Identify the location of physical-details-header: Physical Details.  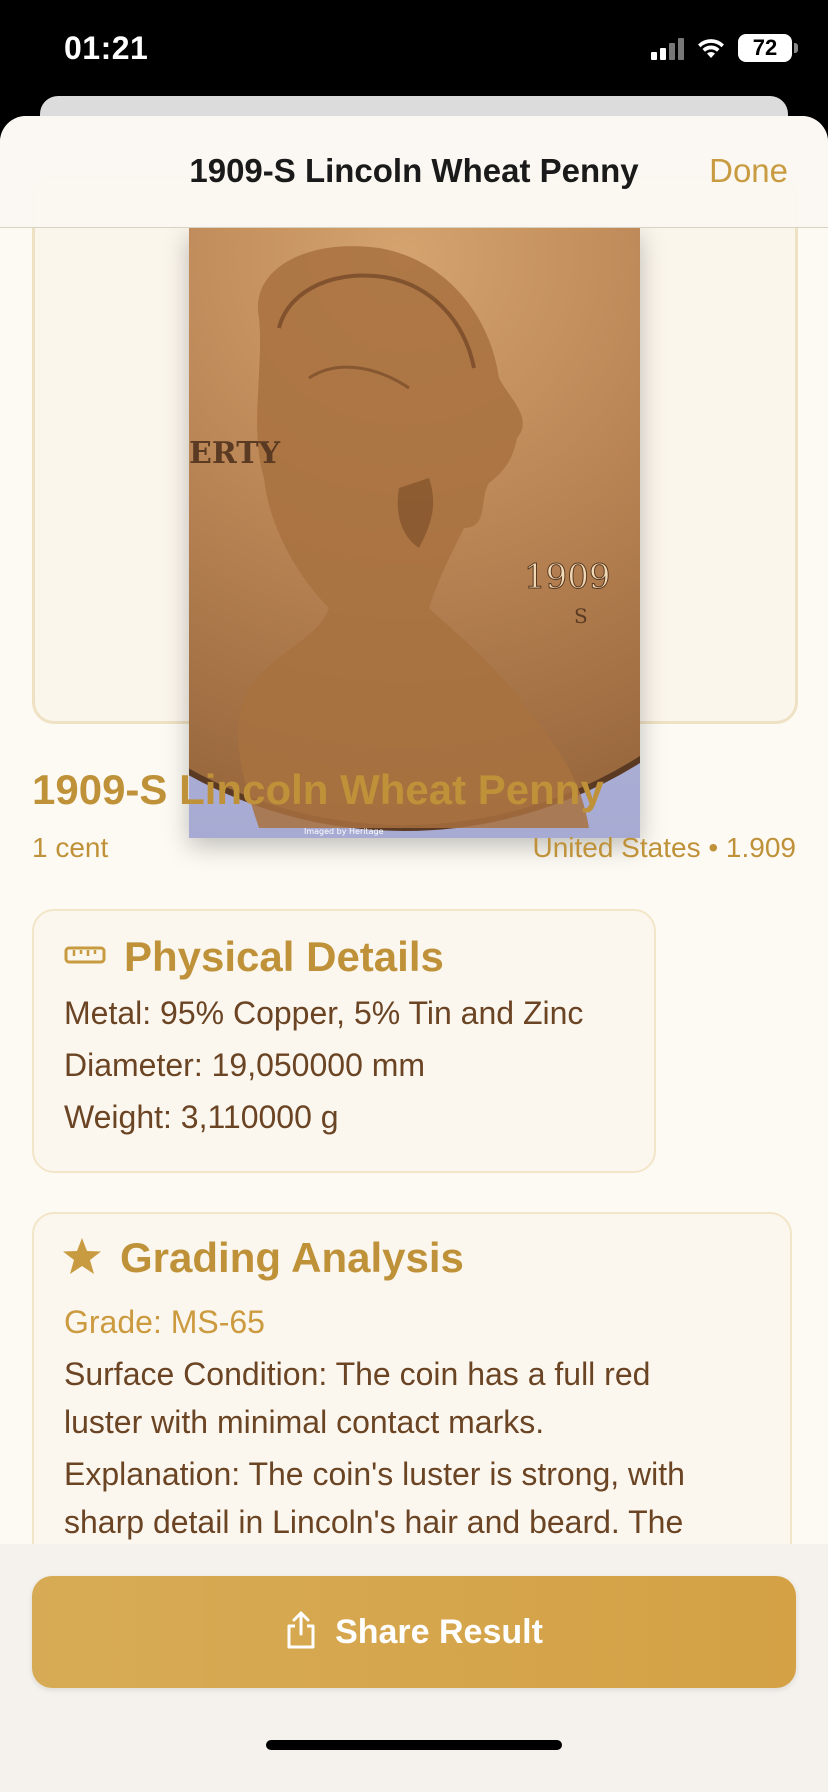
(254, 957).